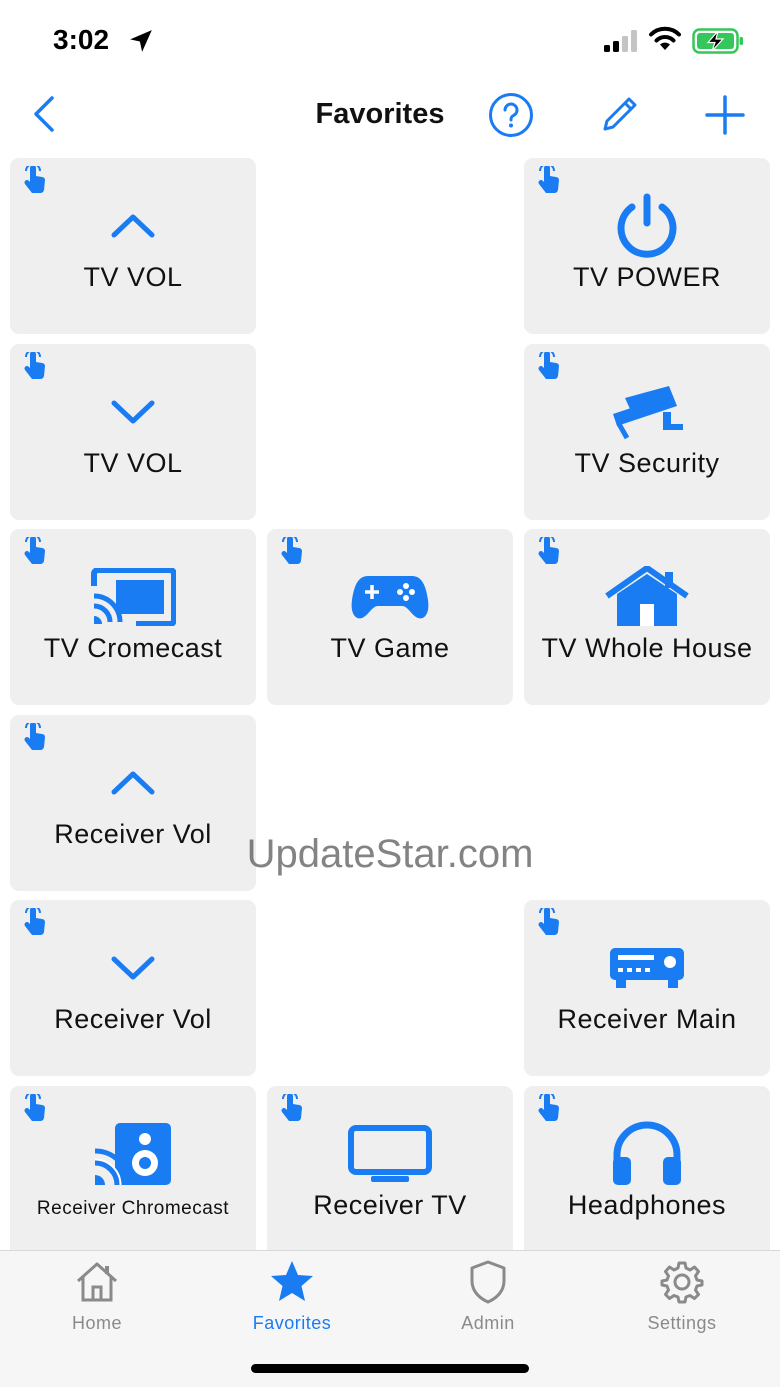 The image size is (780, 1387). I want to click on tab-favorites: Favorites, so click(292, 1299).